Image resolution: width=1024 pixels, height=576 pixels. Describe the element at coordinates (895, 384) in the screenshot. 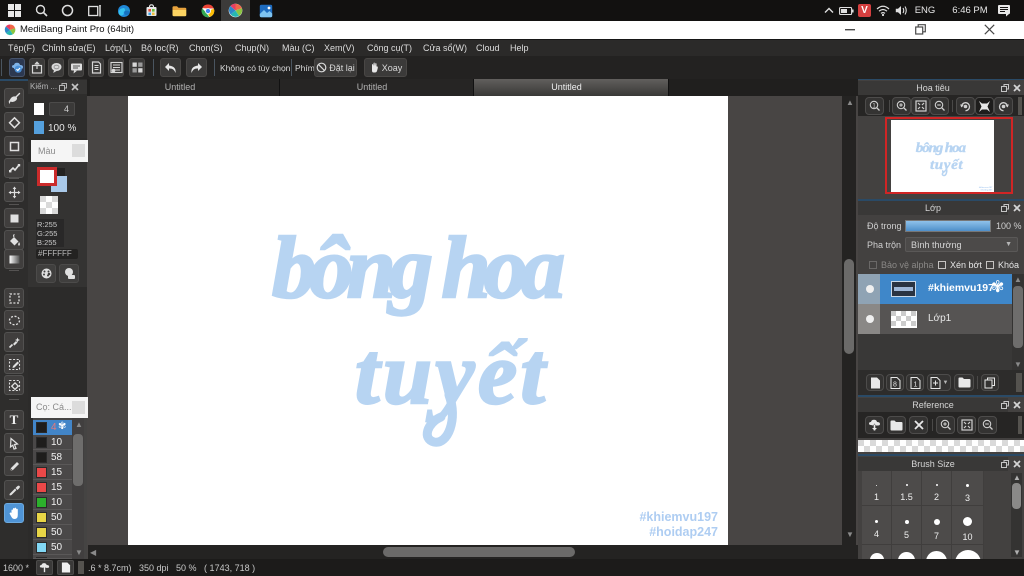

I see `svg-text: 8` at that location.